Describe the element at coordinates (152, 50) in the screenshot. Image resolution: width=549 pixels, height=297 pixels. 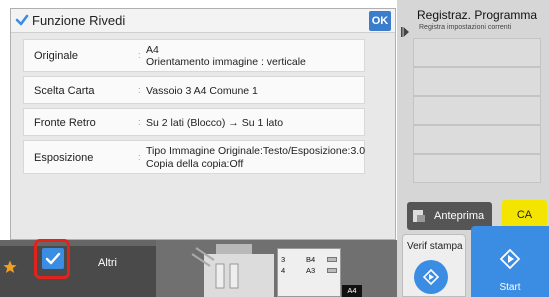
I see `row-value-line: A4` at that location.